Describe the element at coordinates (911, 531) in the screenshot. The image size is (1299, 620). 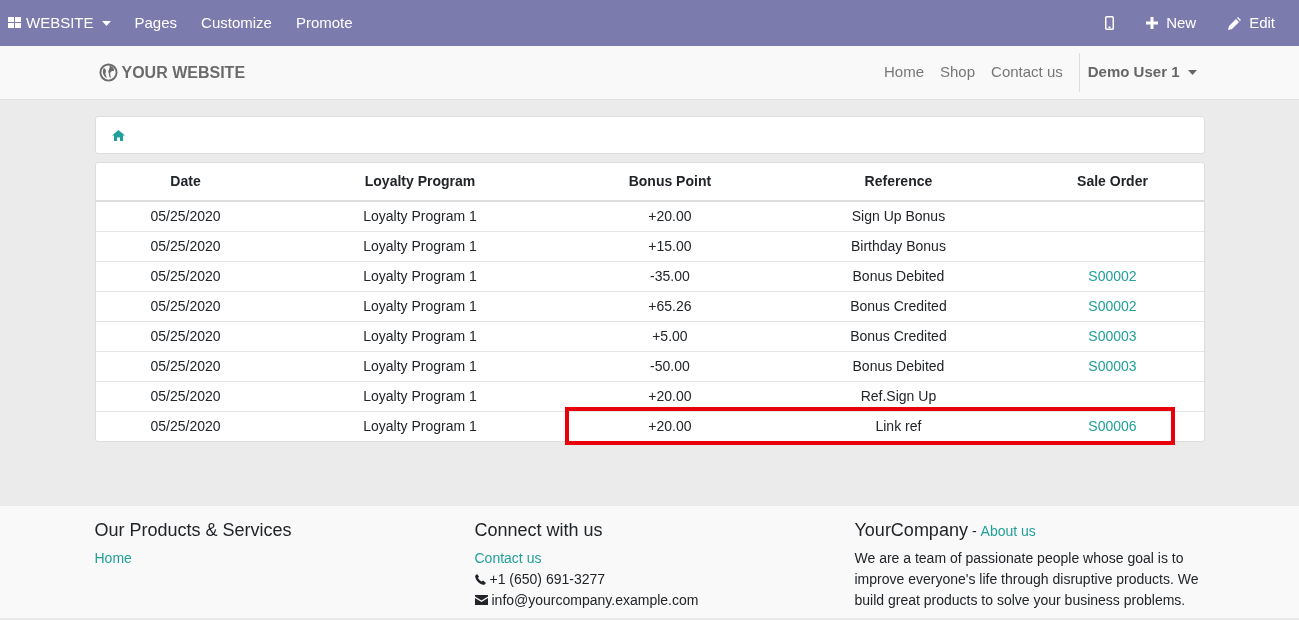
I see `footer-heading: YourCompany` at that location.